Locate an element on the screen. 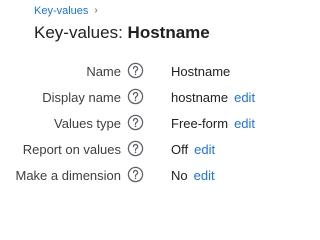  field-label-make-a-dimension: Make a dimension is located at coordinates (68, 175).